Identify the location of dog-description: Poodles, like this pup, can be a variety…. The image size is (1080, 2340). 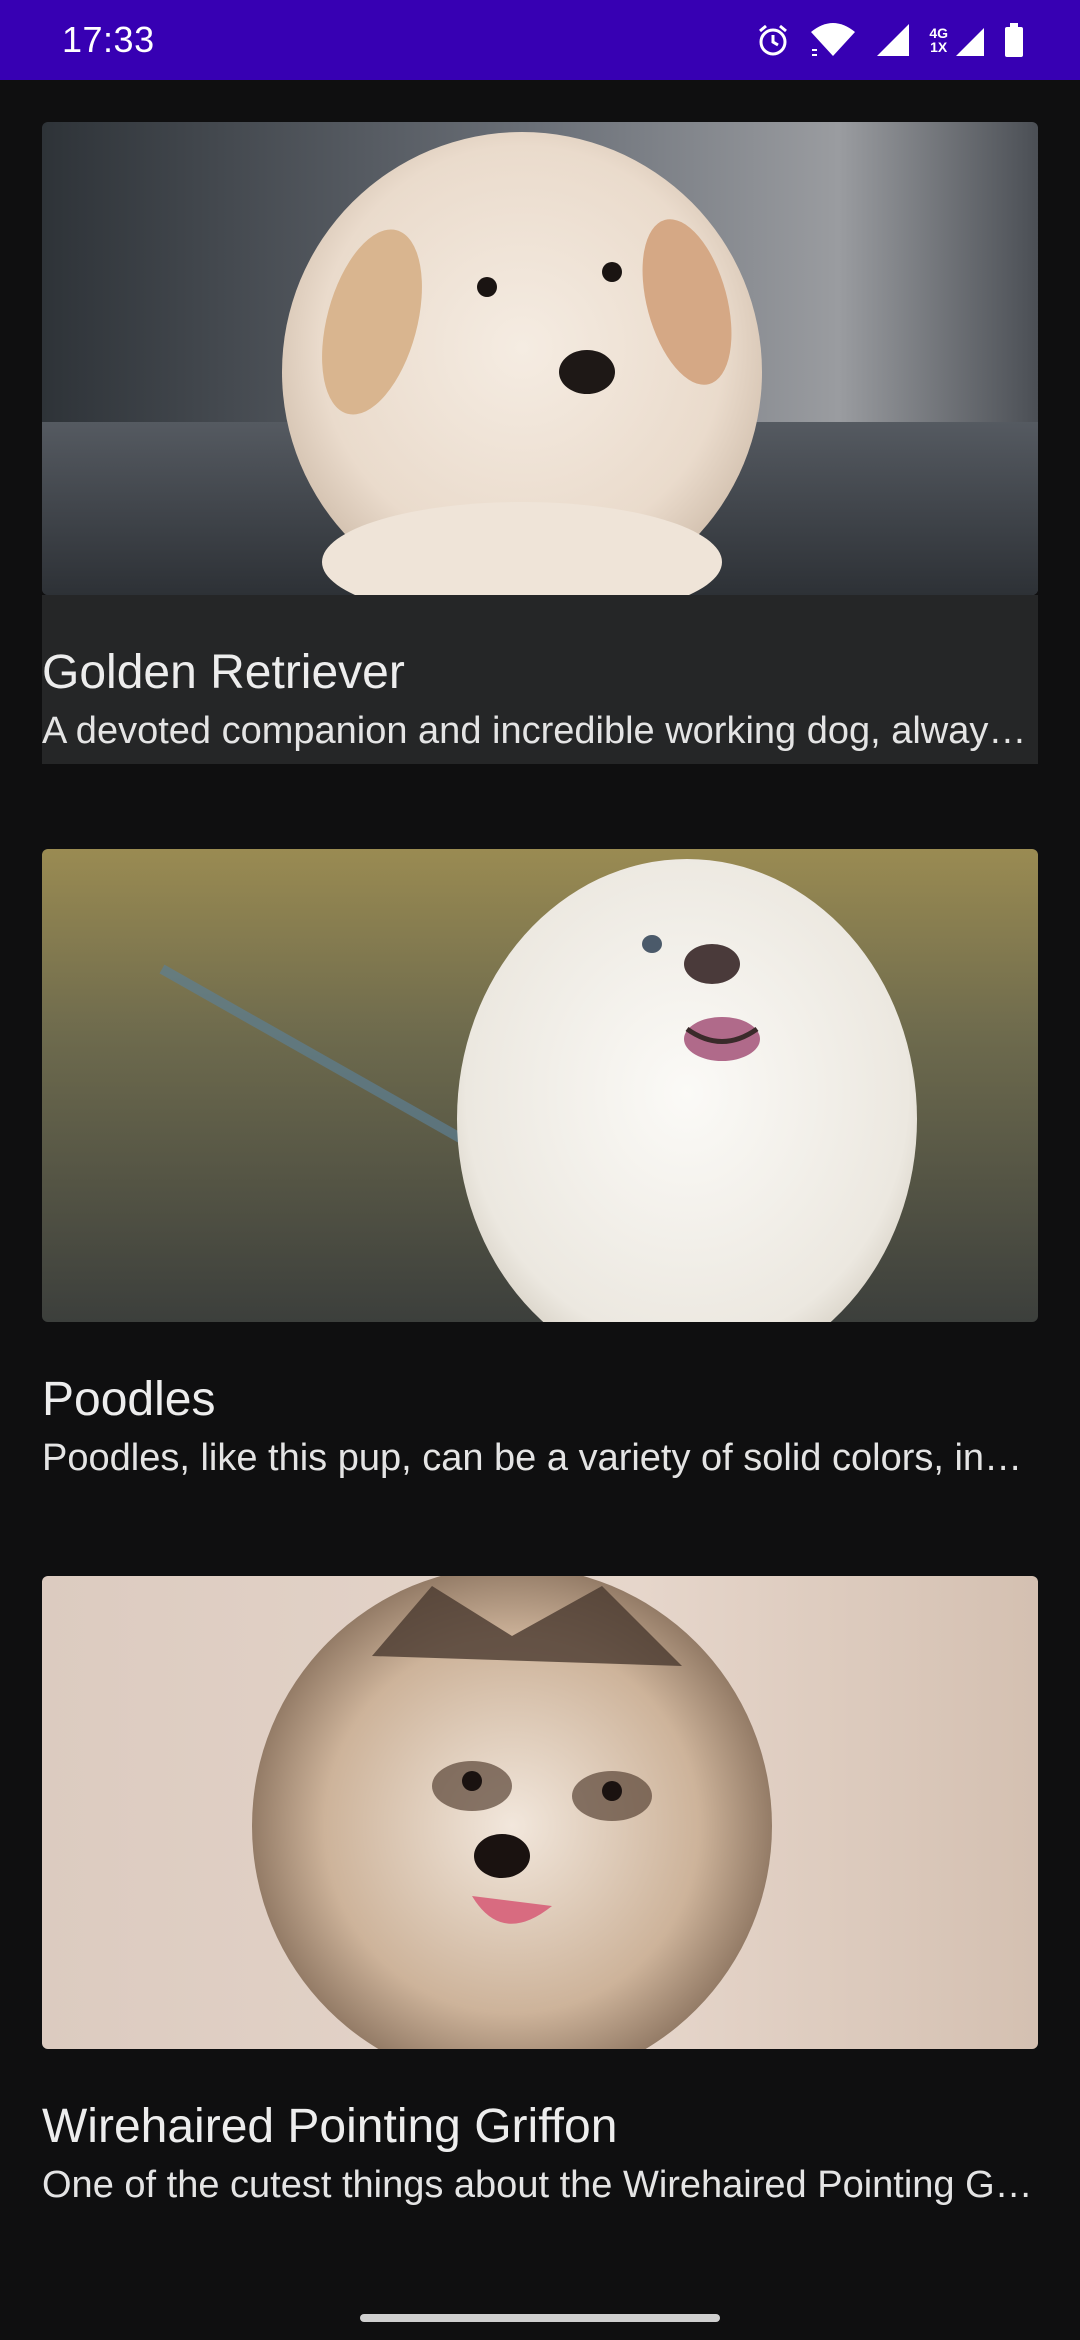
(540, 1458).